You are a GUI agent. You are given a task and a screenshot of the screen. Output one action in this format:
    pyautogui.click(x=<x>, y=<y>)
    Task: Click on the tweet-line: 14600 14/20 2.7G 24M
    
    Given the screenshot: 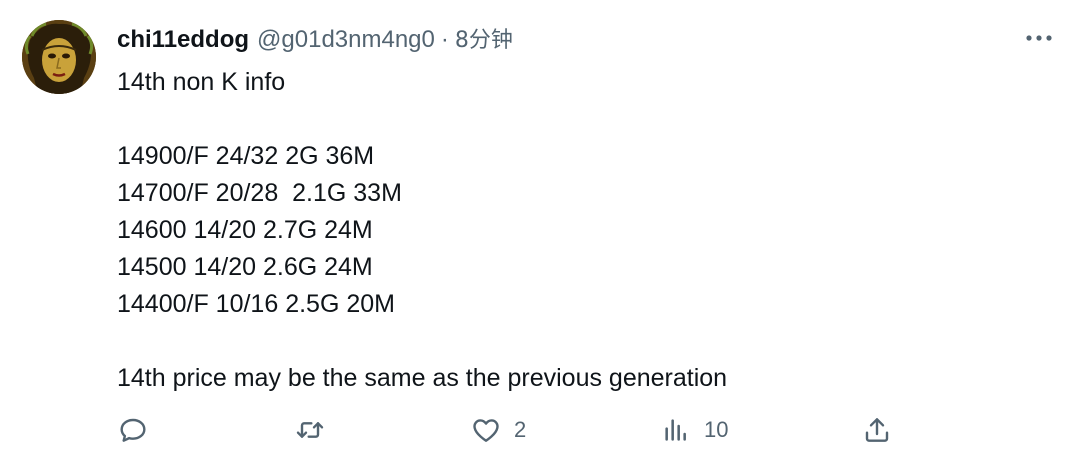 What is the action you would take?
    pyautogui.click(x=245, y=230)
    